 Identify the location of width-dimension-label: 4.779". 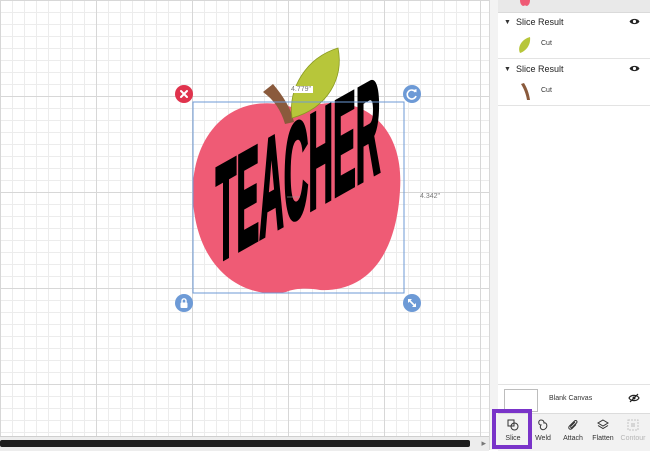
(301, 89).